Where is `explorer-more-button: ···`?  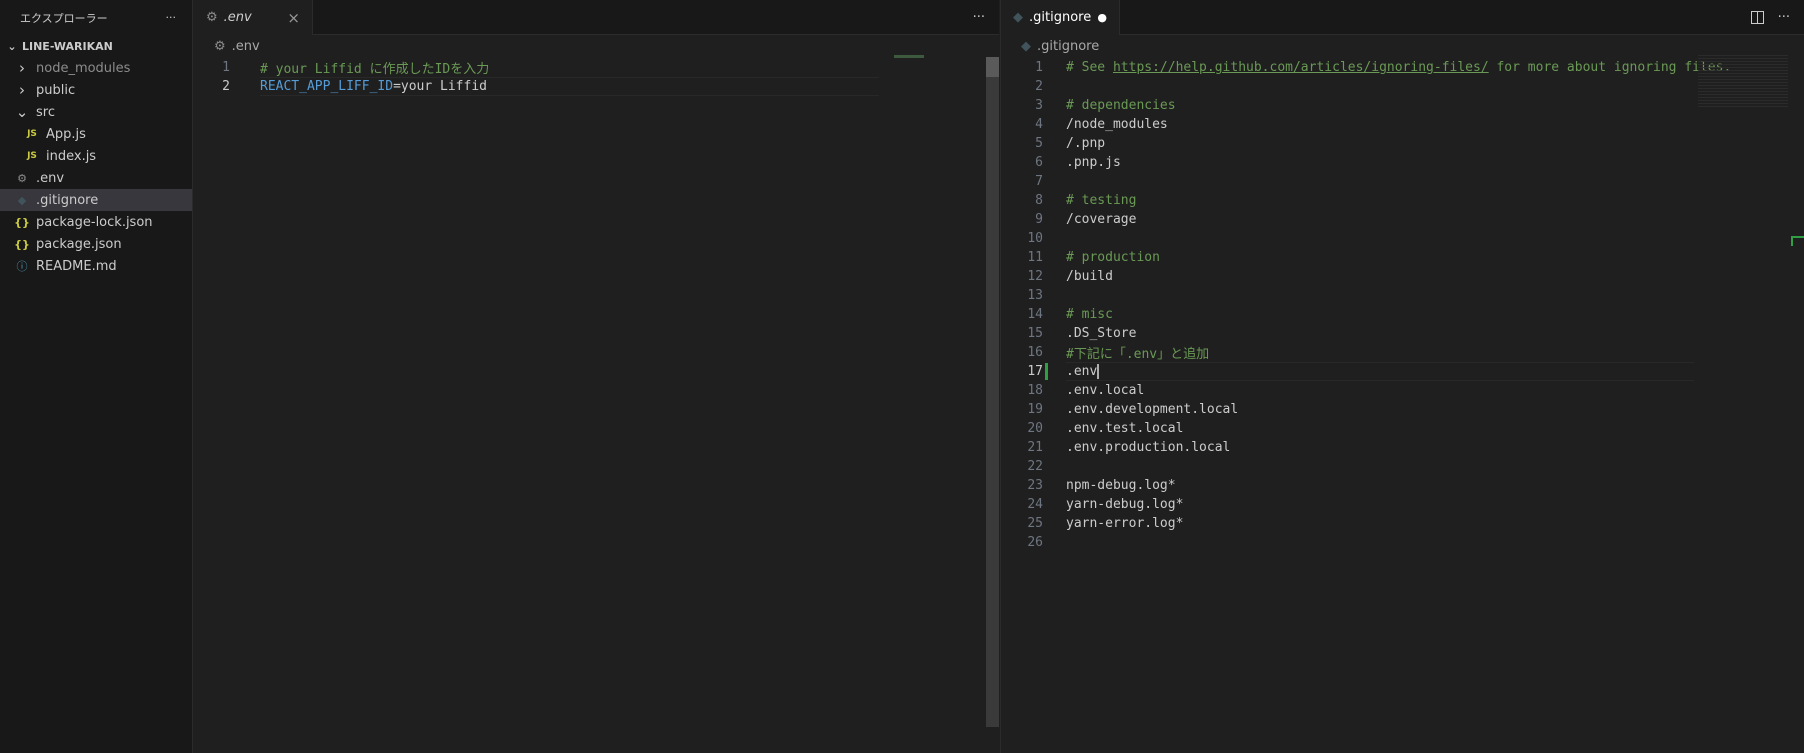
explorer-more-button: ··· is located at coordinates (171, 17).